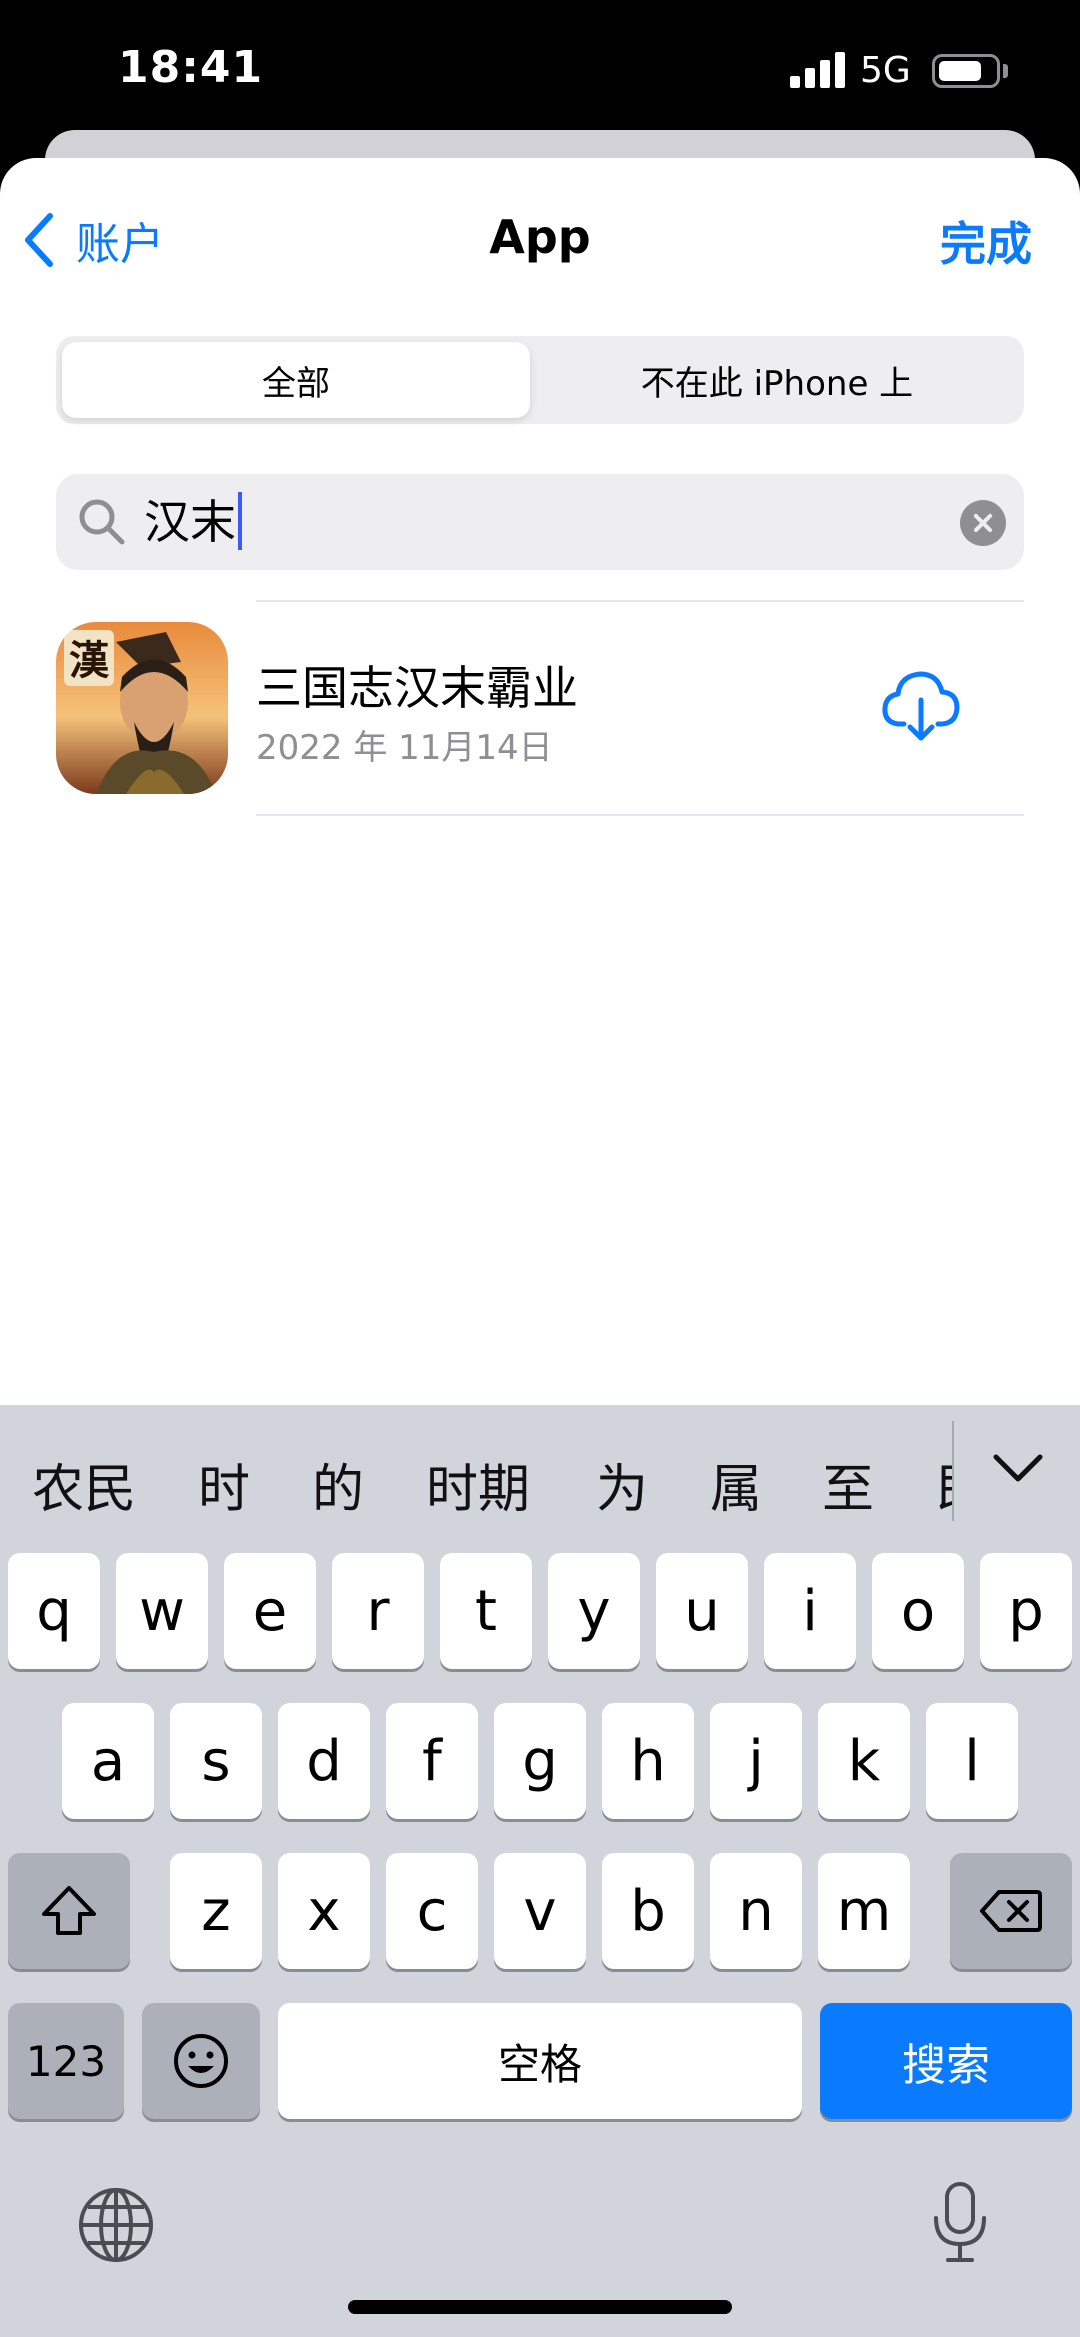 The image size is (1080, 2337). I want to click on space-key: 空格, so click(540, 2061).